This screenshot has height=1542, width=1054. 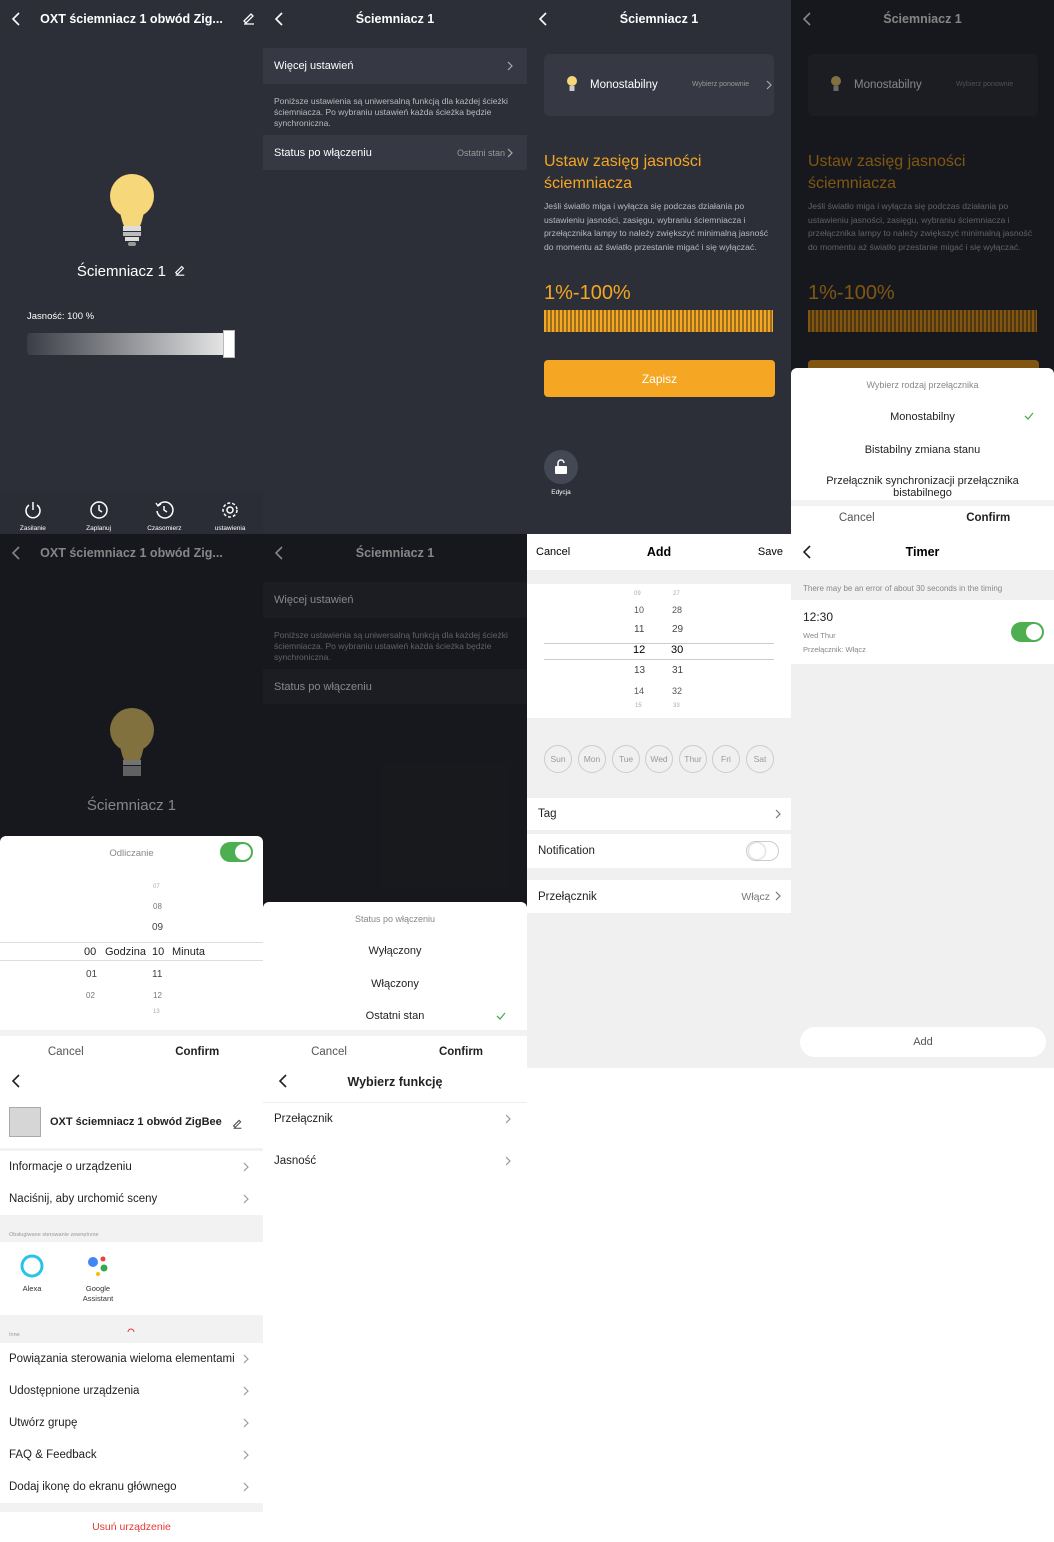 I want to click on brightness-slider-handle, so click(x=229, y=344).